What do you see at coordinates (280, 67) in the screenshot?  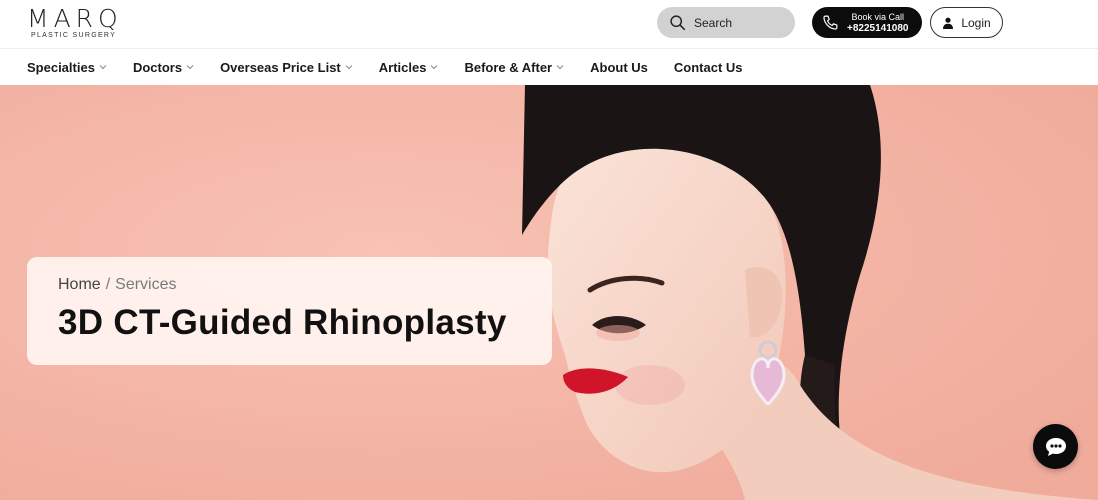 I see `nav-item-label: Overseas Price List` at bounding box center [280, 67].